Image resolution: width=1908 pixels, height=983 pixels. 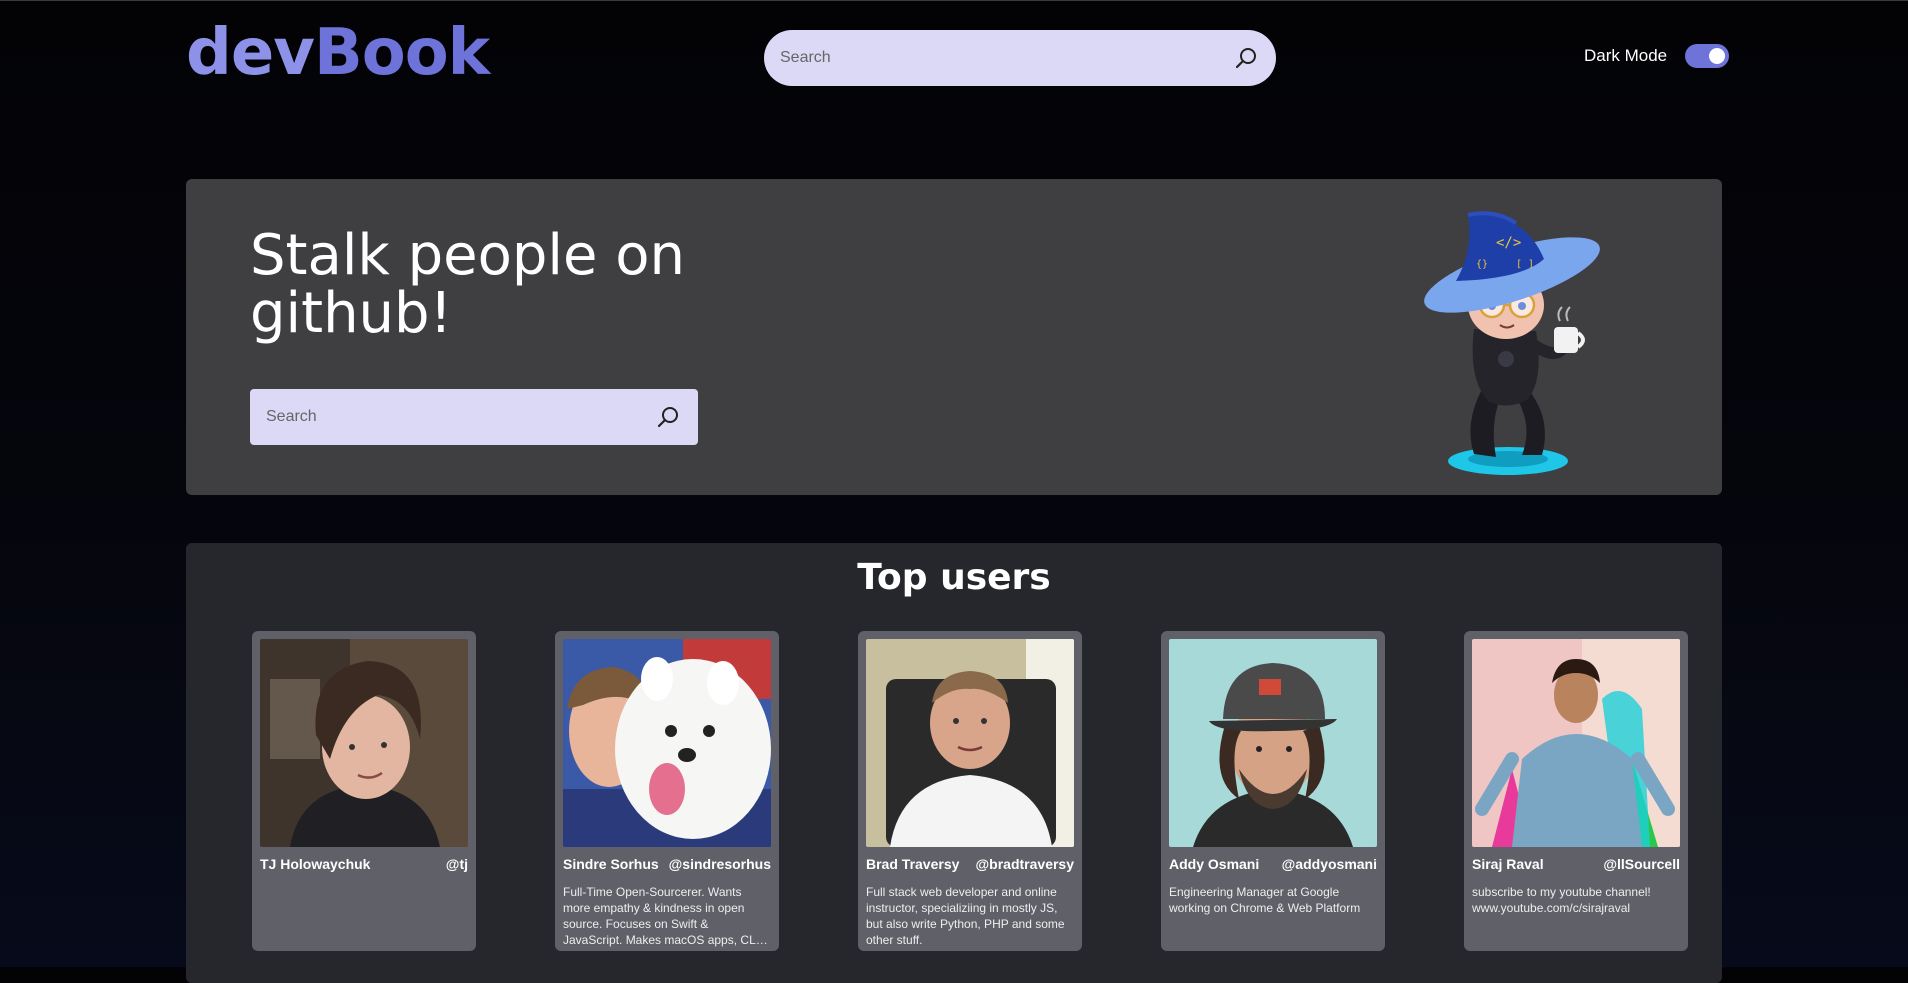 I want to click on toggle-knob, so click(x=1717, y=56).